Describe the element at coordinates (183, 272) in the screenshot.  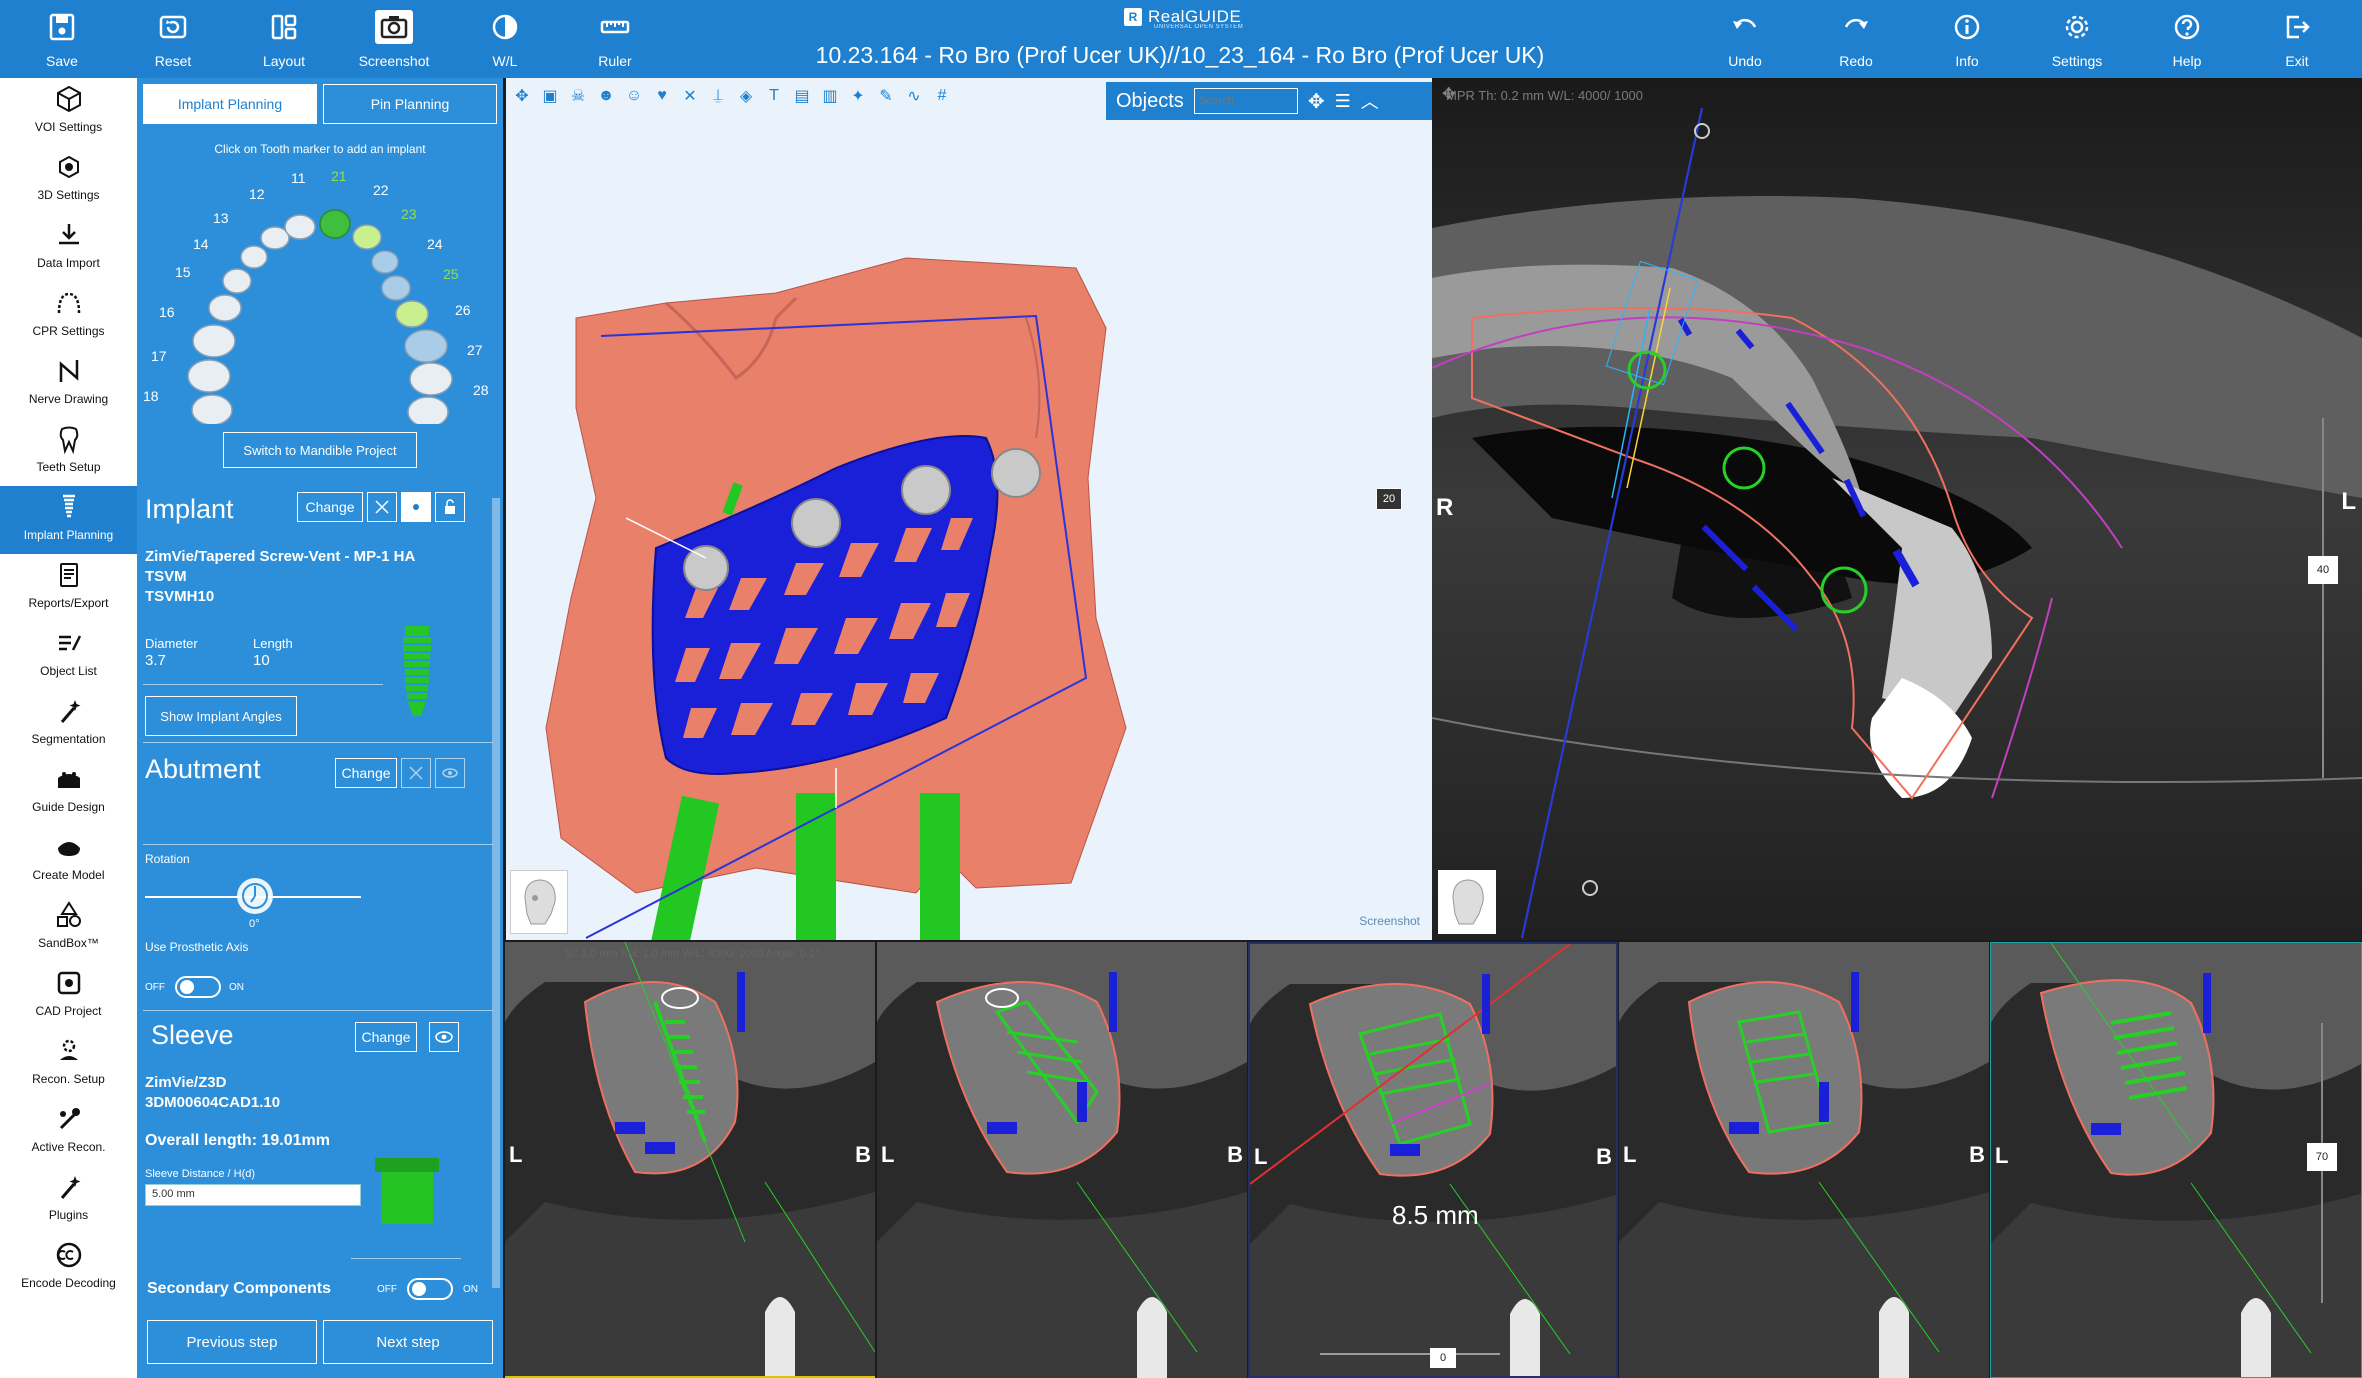
I see `tooth-label-15: 15` at that location.